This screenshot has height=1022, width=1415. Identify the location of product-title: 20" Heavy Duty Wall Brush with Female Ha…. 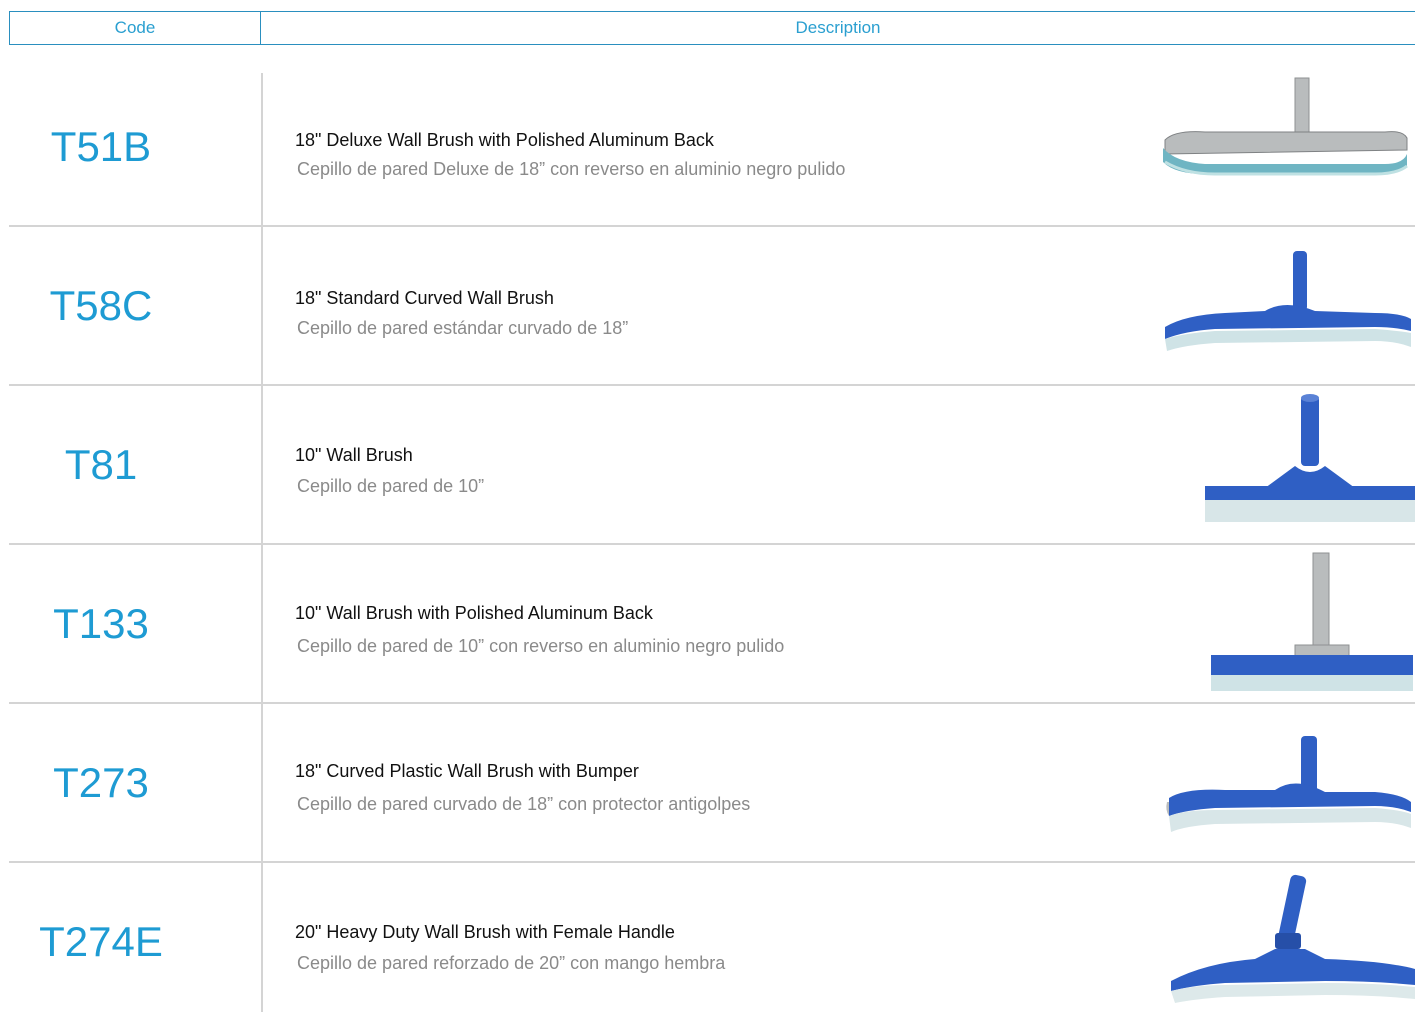
(485, 932).